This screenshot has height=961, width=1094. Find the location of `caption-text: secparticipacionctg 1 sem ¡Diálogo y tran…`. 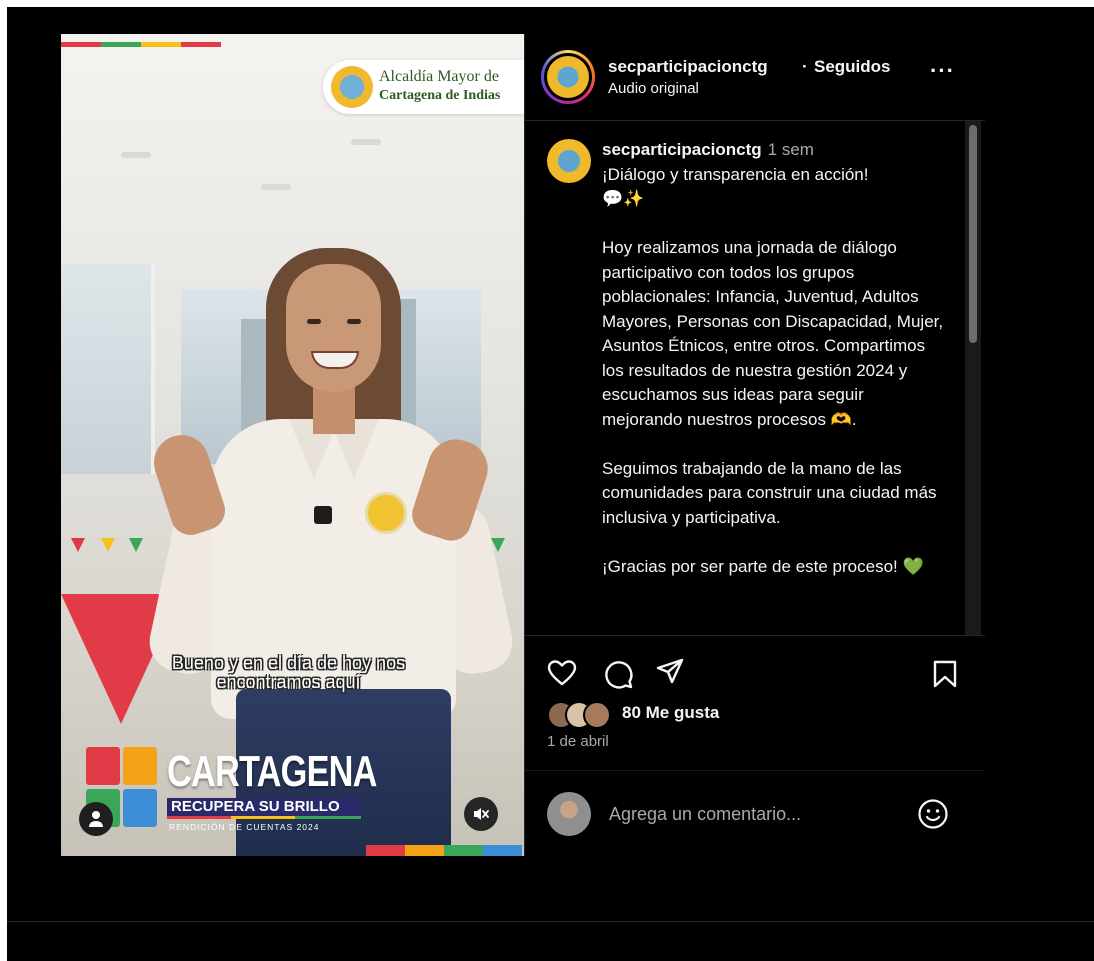

caption-text: secparticipacionctg 1 sem ¡Diálogo y tran… is located at coordinates (774, 358).